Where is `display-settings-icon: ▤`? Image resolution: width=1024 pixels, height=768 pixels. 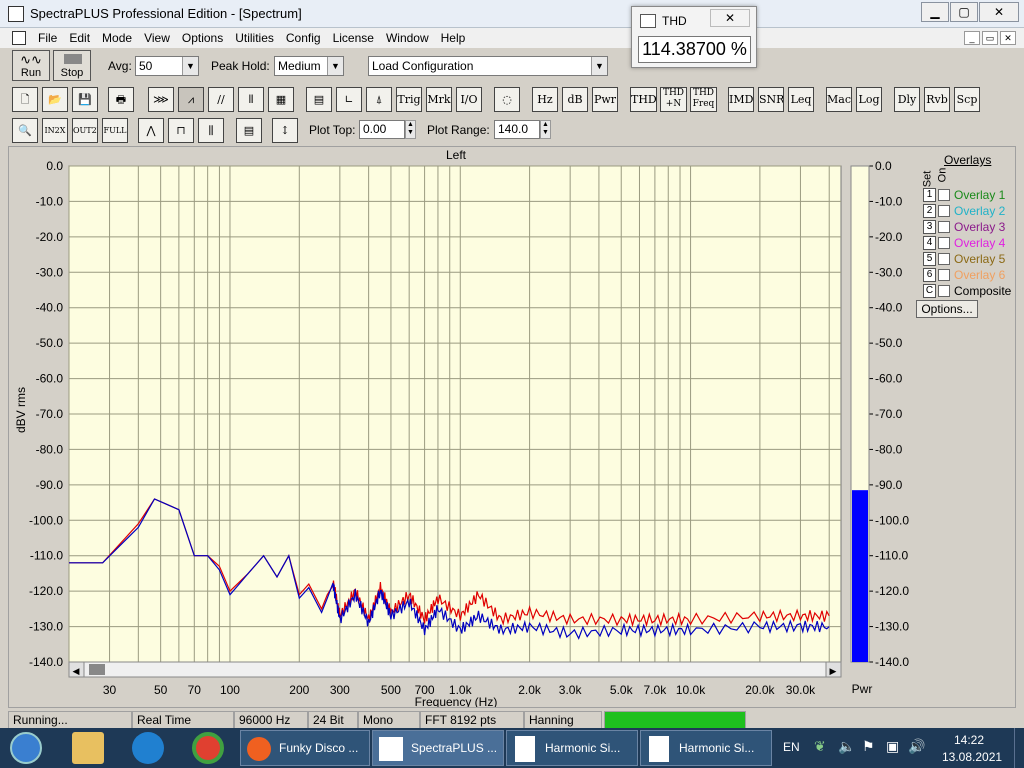
display-settings-icon: ▤ is located at coordinates (319, 99).